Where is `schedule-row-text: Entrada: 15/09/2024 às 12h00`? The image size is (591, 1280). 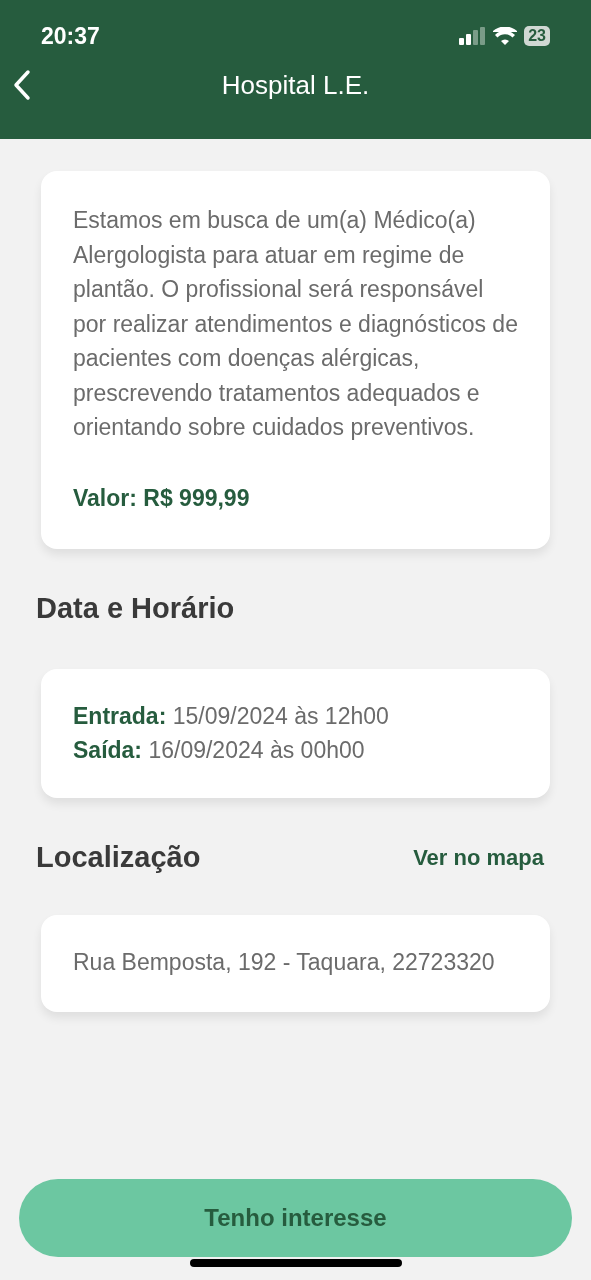
schedule-row-text: Entrada: 15/09/2024 às 12h00 is located at coordinates (231, 716).